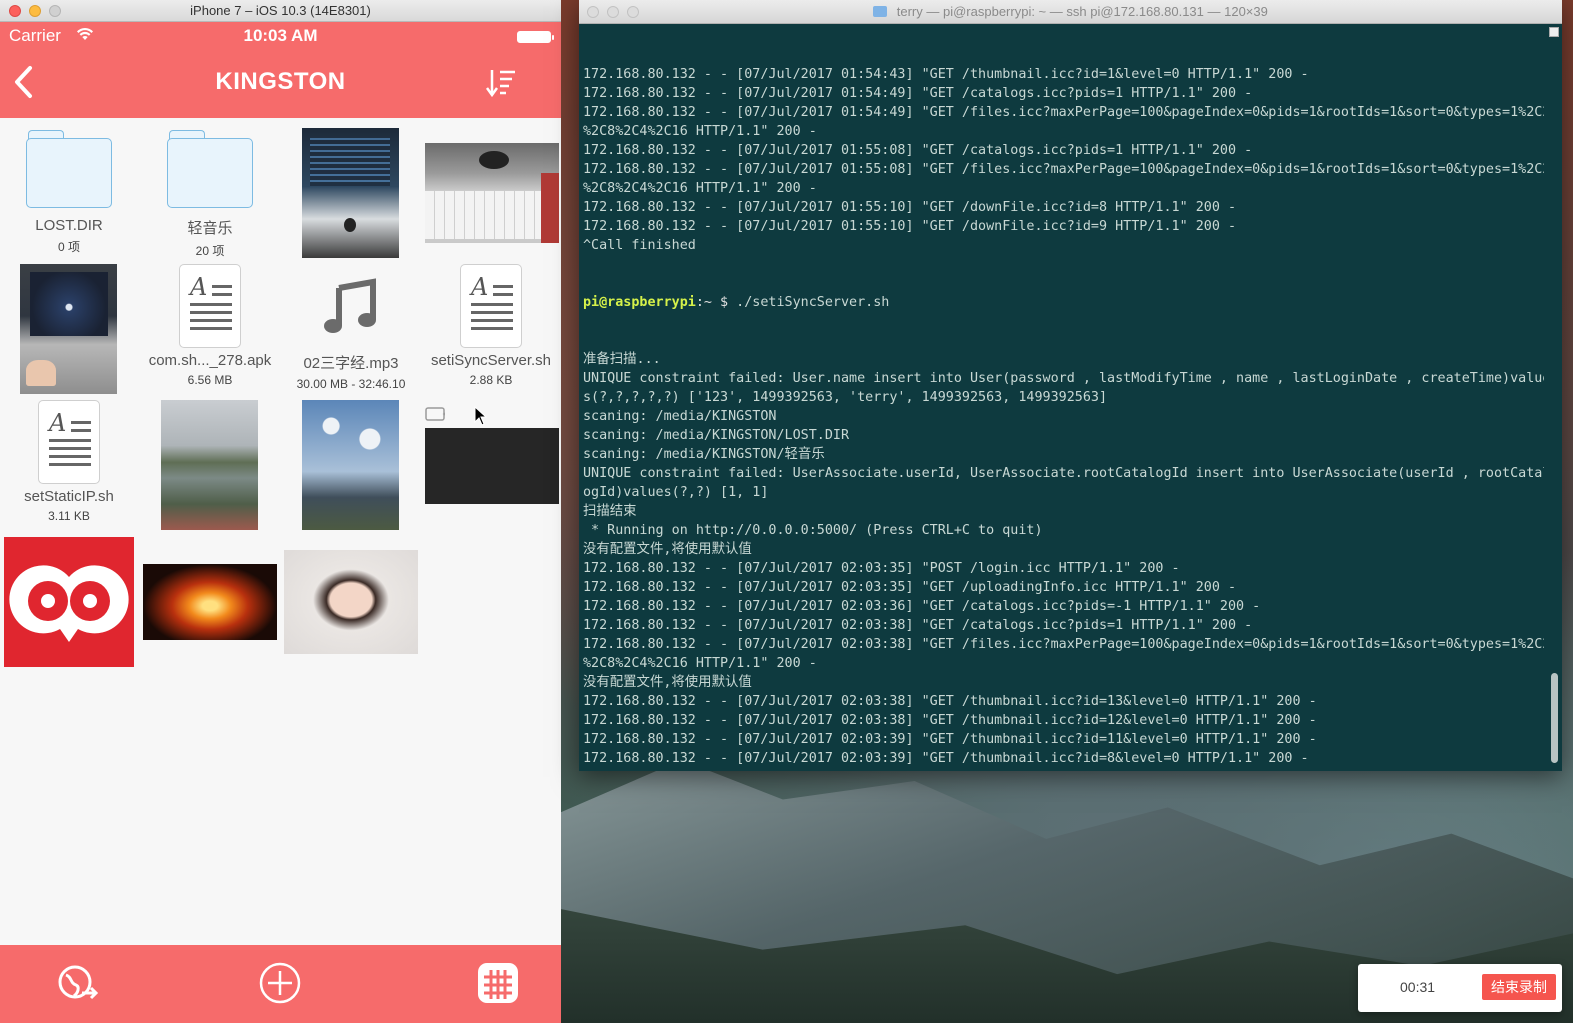  I want to click on simulator-title: iPhone 7 – iOS 10.3 (14E8301), so click(280, 10).